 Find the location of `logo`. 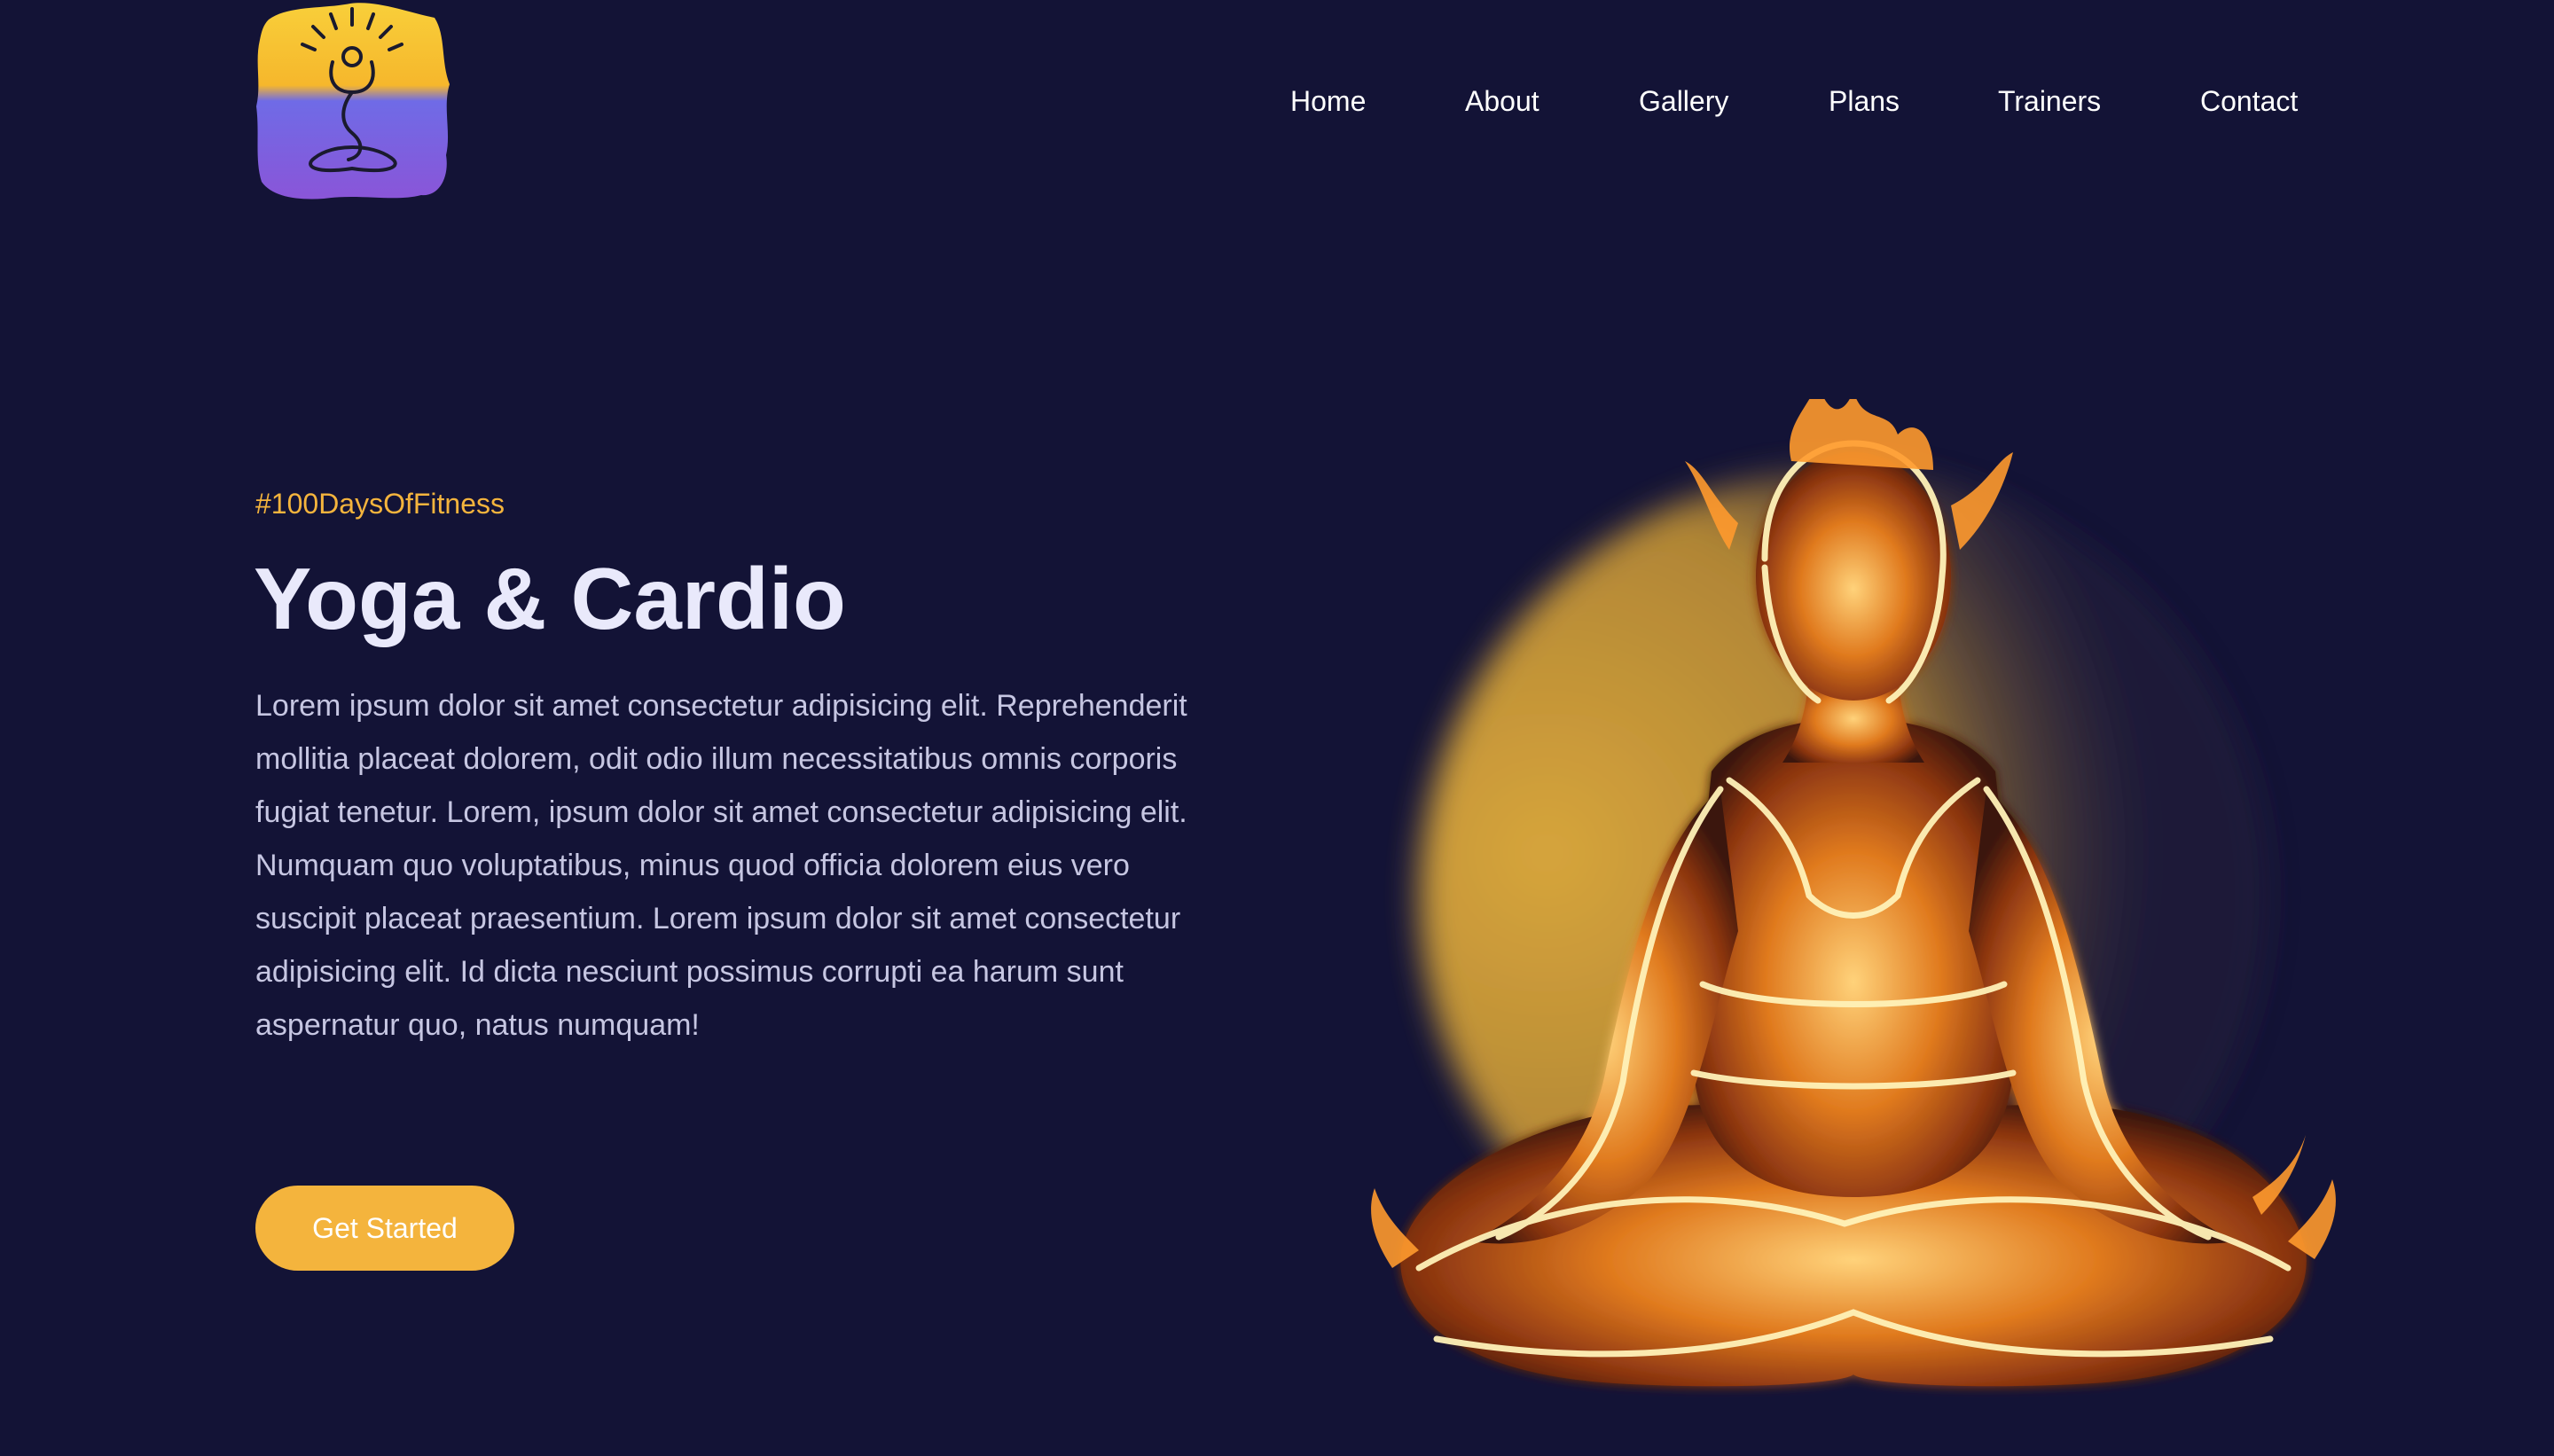

logo is located at coordinates (352, 102).